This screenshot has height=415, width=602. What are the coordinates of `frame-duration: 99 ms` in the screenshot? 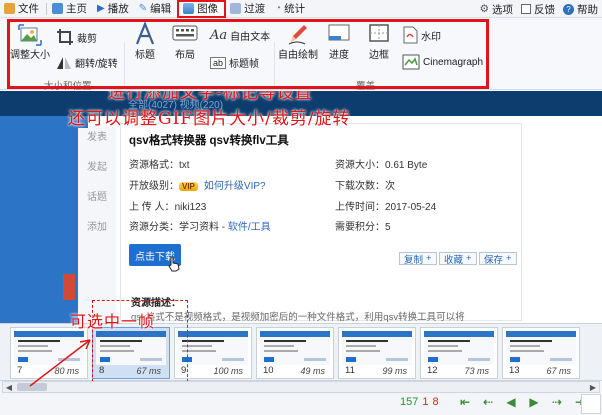 It's located at (394, 371).